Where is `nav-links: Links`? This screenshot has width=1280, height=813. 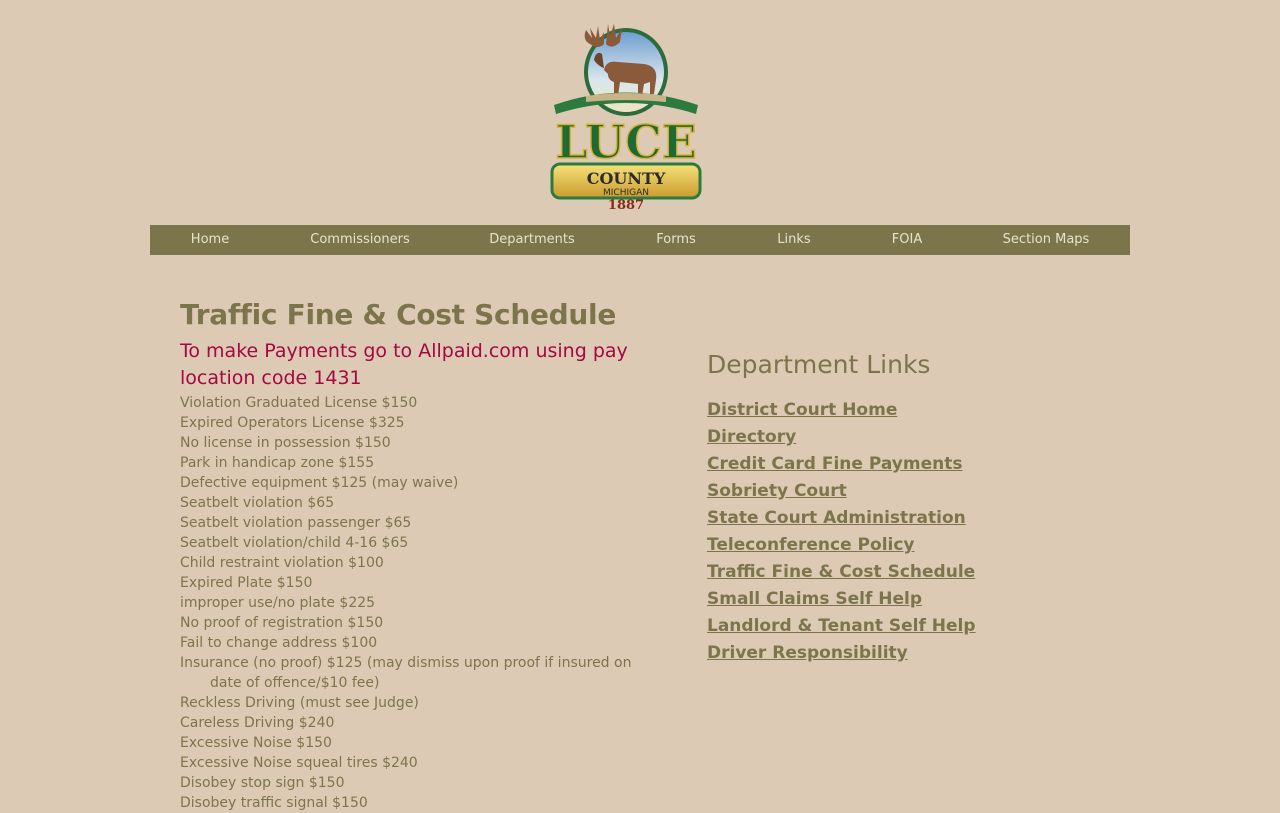
nav-links: Links is located at coordinates (793, 240).